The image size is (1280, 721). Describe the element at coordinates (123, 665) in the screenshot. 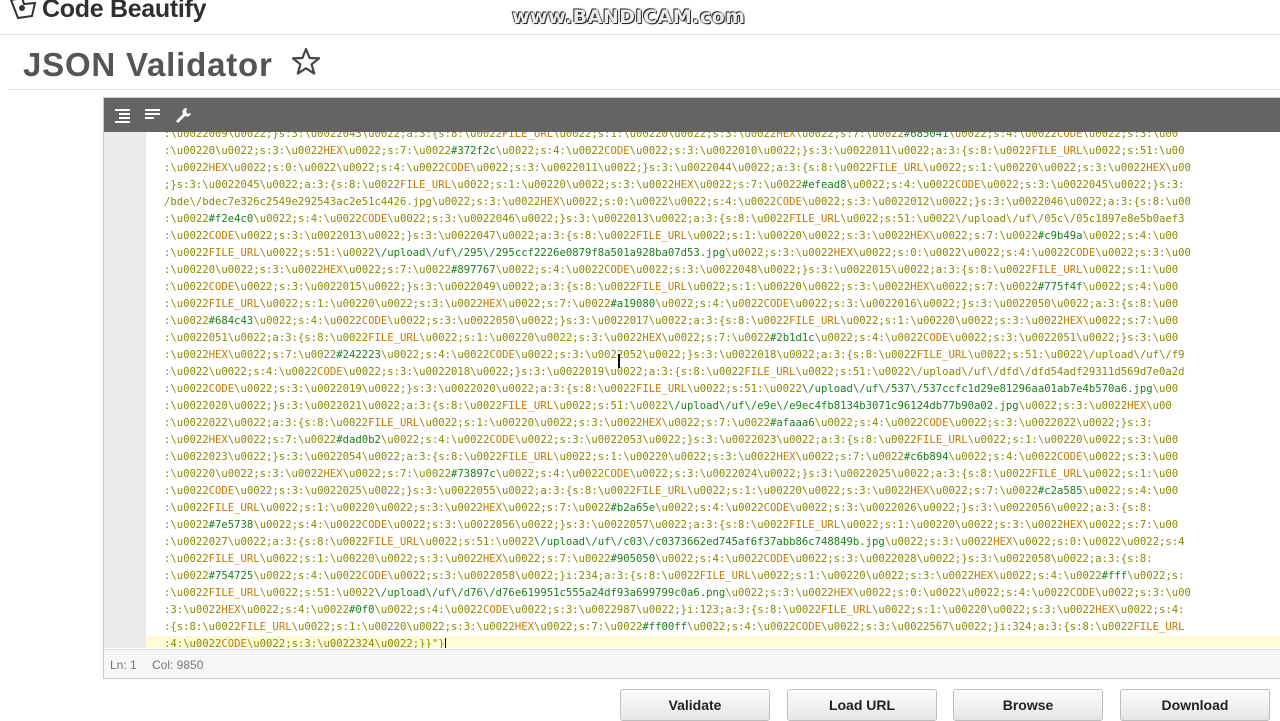

I see `line-indicator: Ln: 1` at that location.